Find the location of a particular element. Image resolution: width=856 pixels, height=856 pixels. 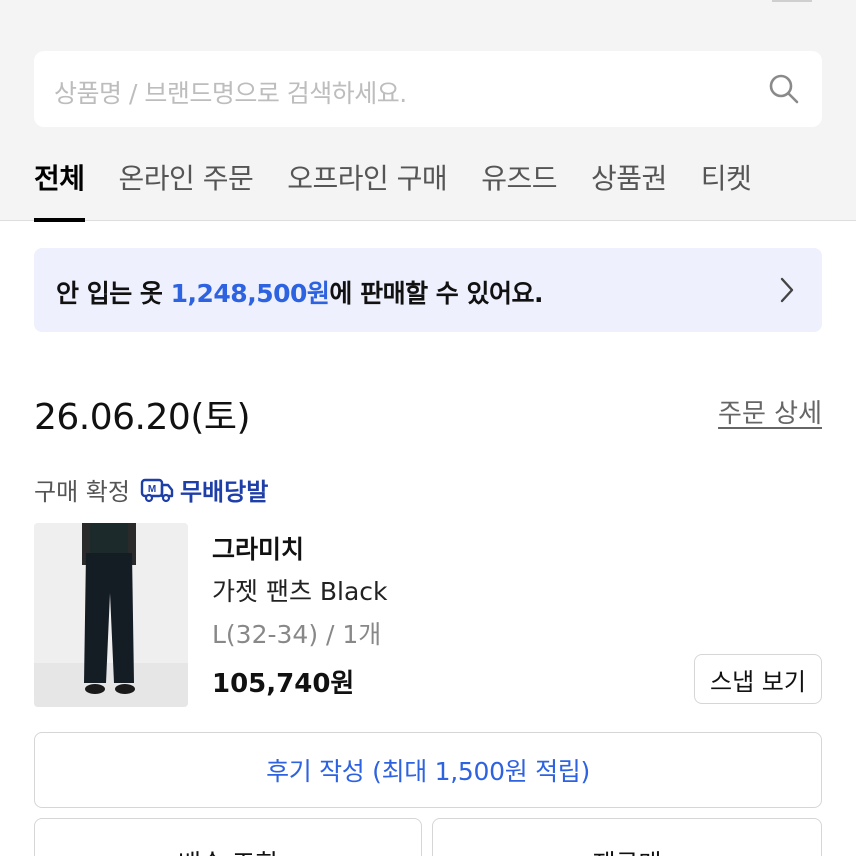

product-option: L(32-34) / 1개 is located at coordinates (297, 634).